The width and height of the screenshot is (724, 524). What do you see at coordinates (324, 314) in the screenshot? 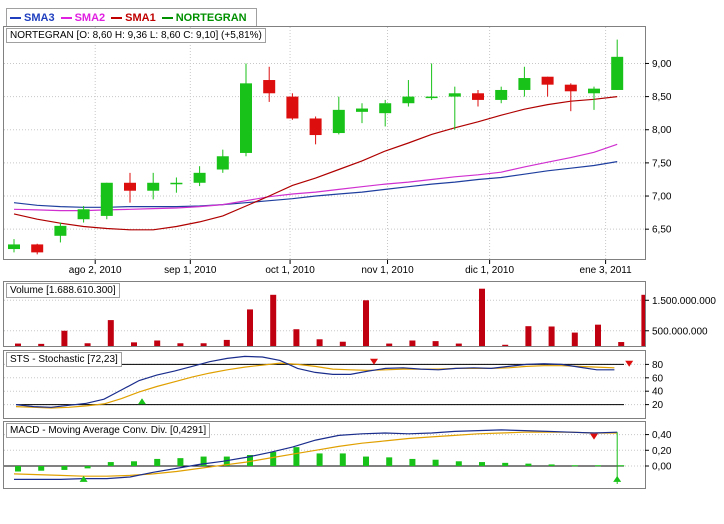
I see `volume-panel: Volume [1.688.610.300]` at bounding box center [324, 314].